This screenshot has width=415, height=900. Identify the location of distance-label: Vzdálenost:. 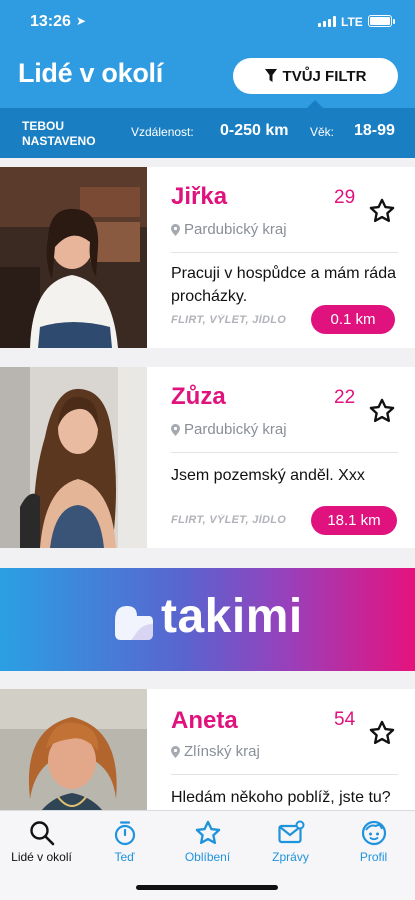
(162, 132).